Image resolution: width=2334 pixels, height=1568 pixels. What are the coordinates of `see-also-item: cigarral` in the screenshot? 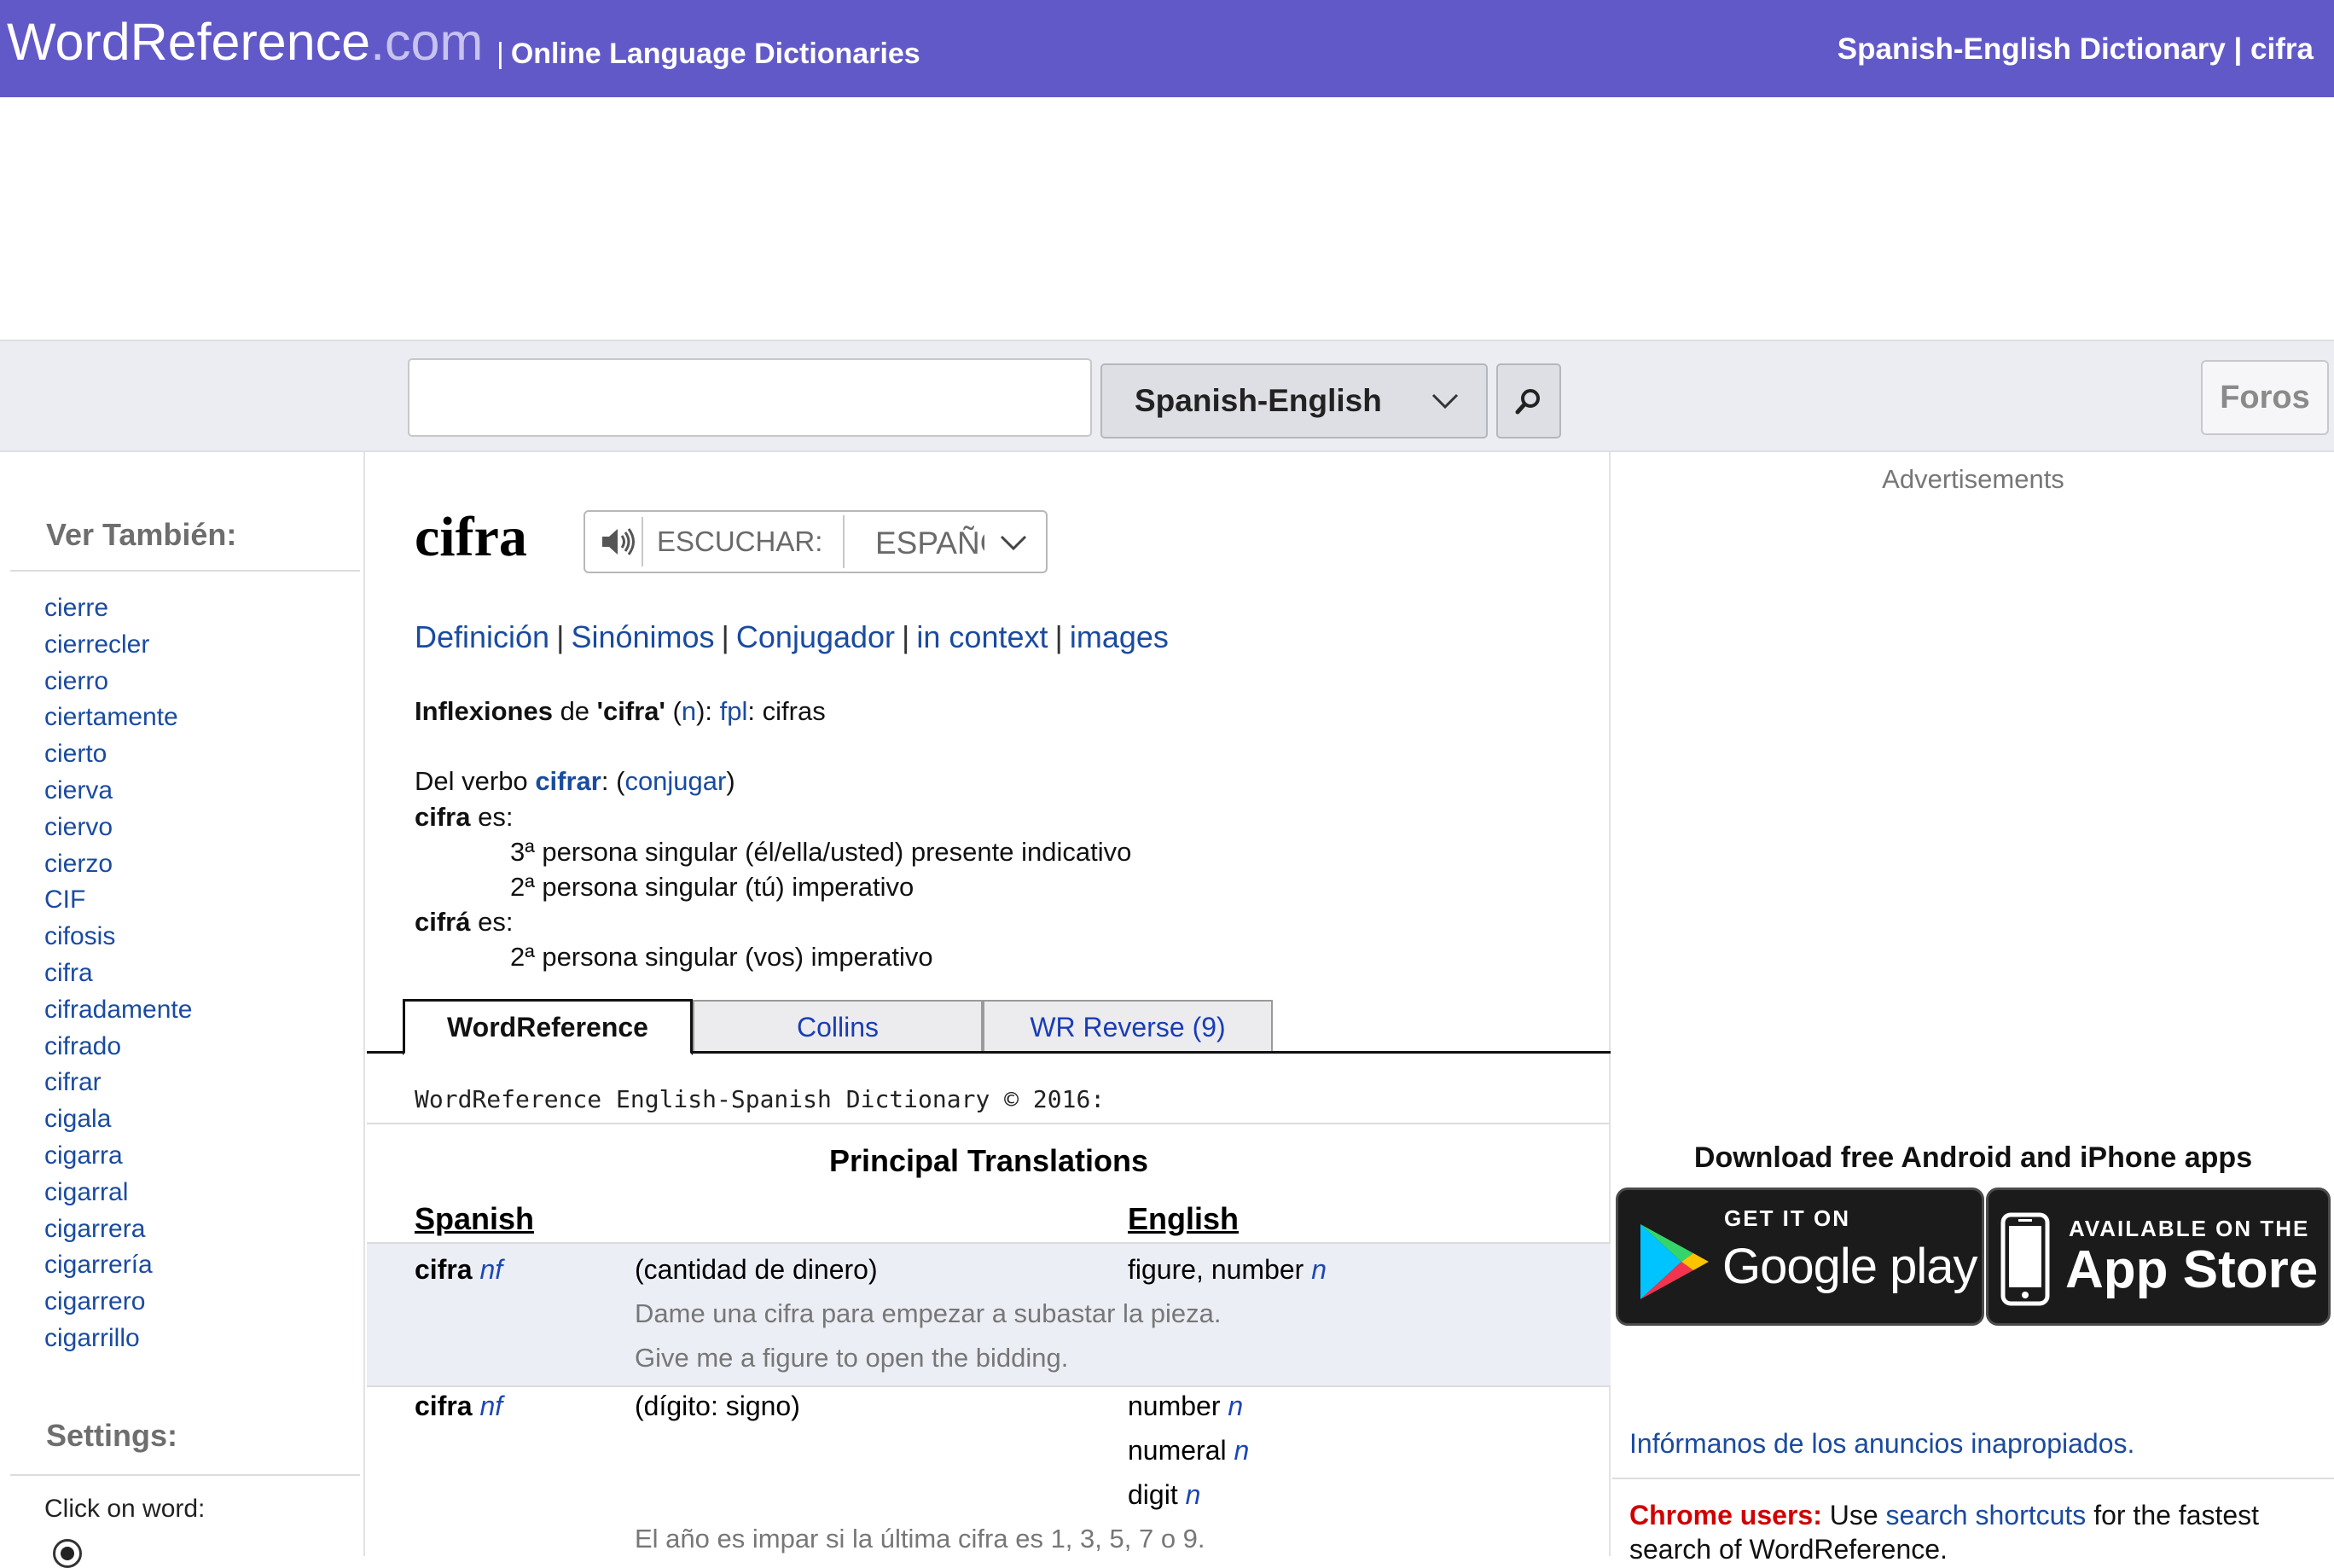 It's located at (118, 1193).